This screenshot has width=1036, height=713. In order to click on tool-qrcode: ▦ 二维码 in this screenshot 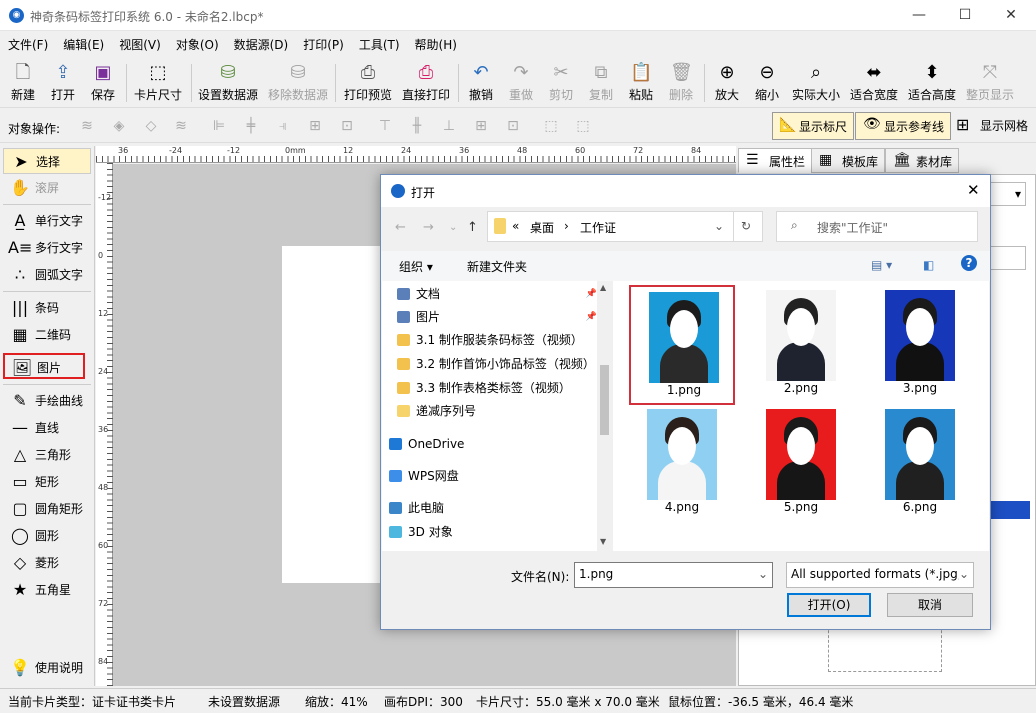, I will do `click(47, 335)`.